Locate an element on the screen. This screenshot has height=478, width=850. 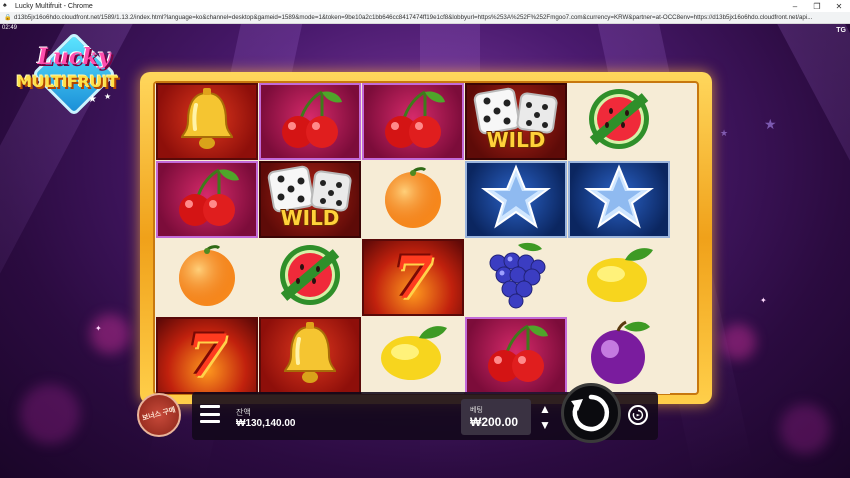
bet-label: 베팅 is located at coordinates (476, 410).